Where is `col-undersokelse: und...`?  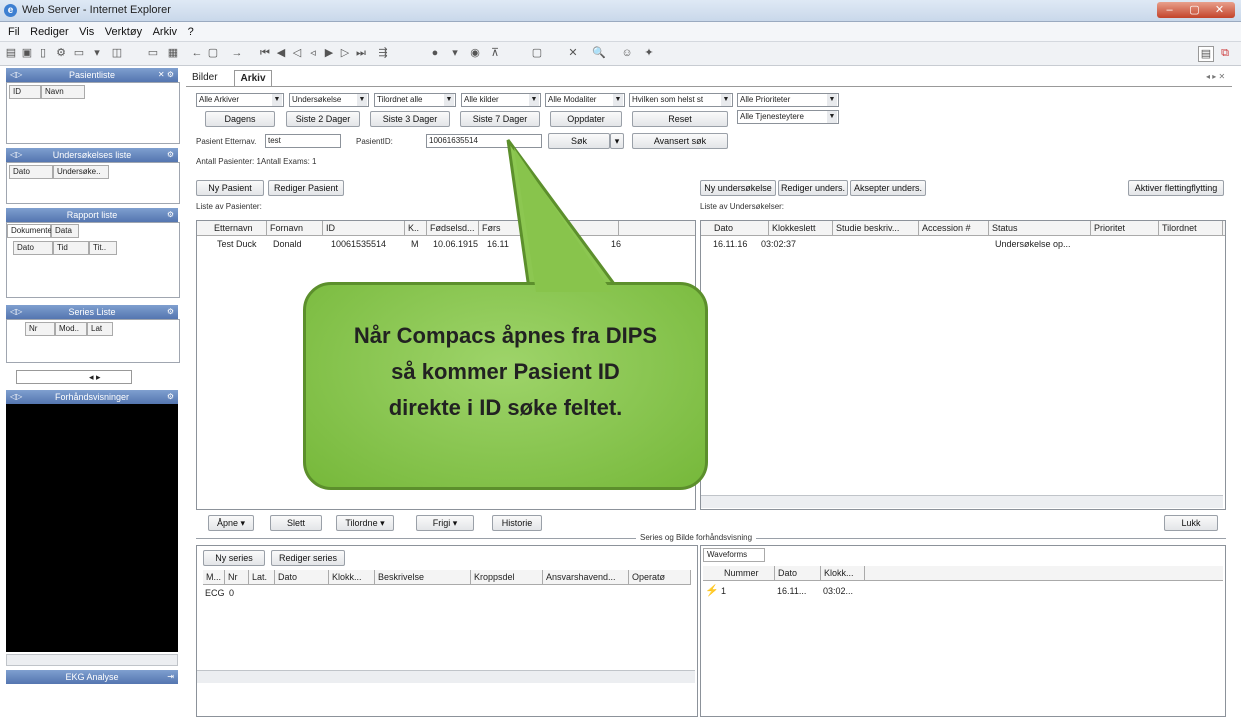
col-undersokelse: und... is located at coordinates (579, 228).